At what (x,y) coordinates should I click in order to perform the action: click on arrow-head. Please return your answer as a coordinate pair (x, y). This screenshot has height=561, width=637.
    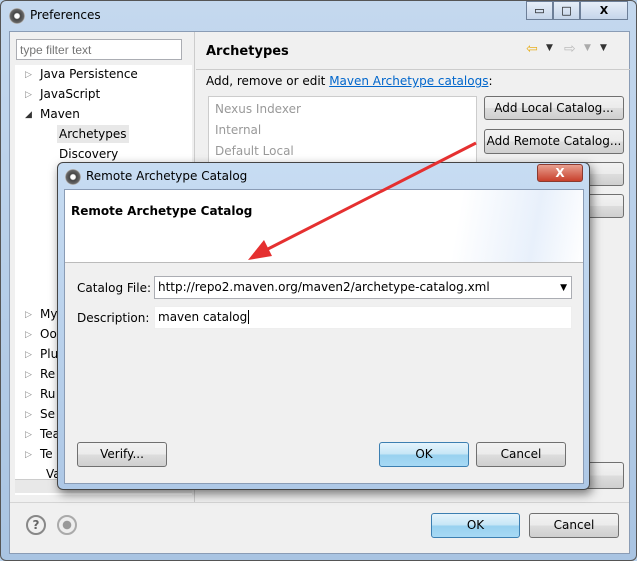
    Looking at the image, I should click on (260, 250).